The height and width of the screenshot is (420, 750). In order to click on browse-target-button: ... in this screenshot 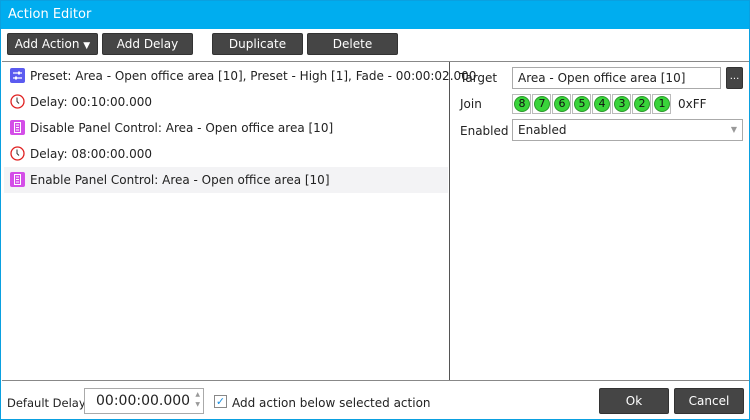, I will do `click(734, 78)`.